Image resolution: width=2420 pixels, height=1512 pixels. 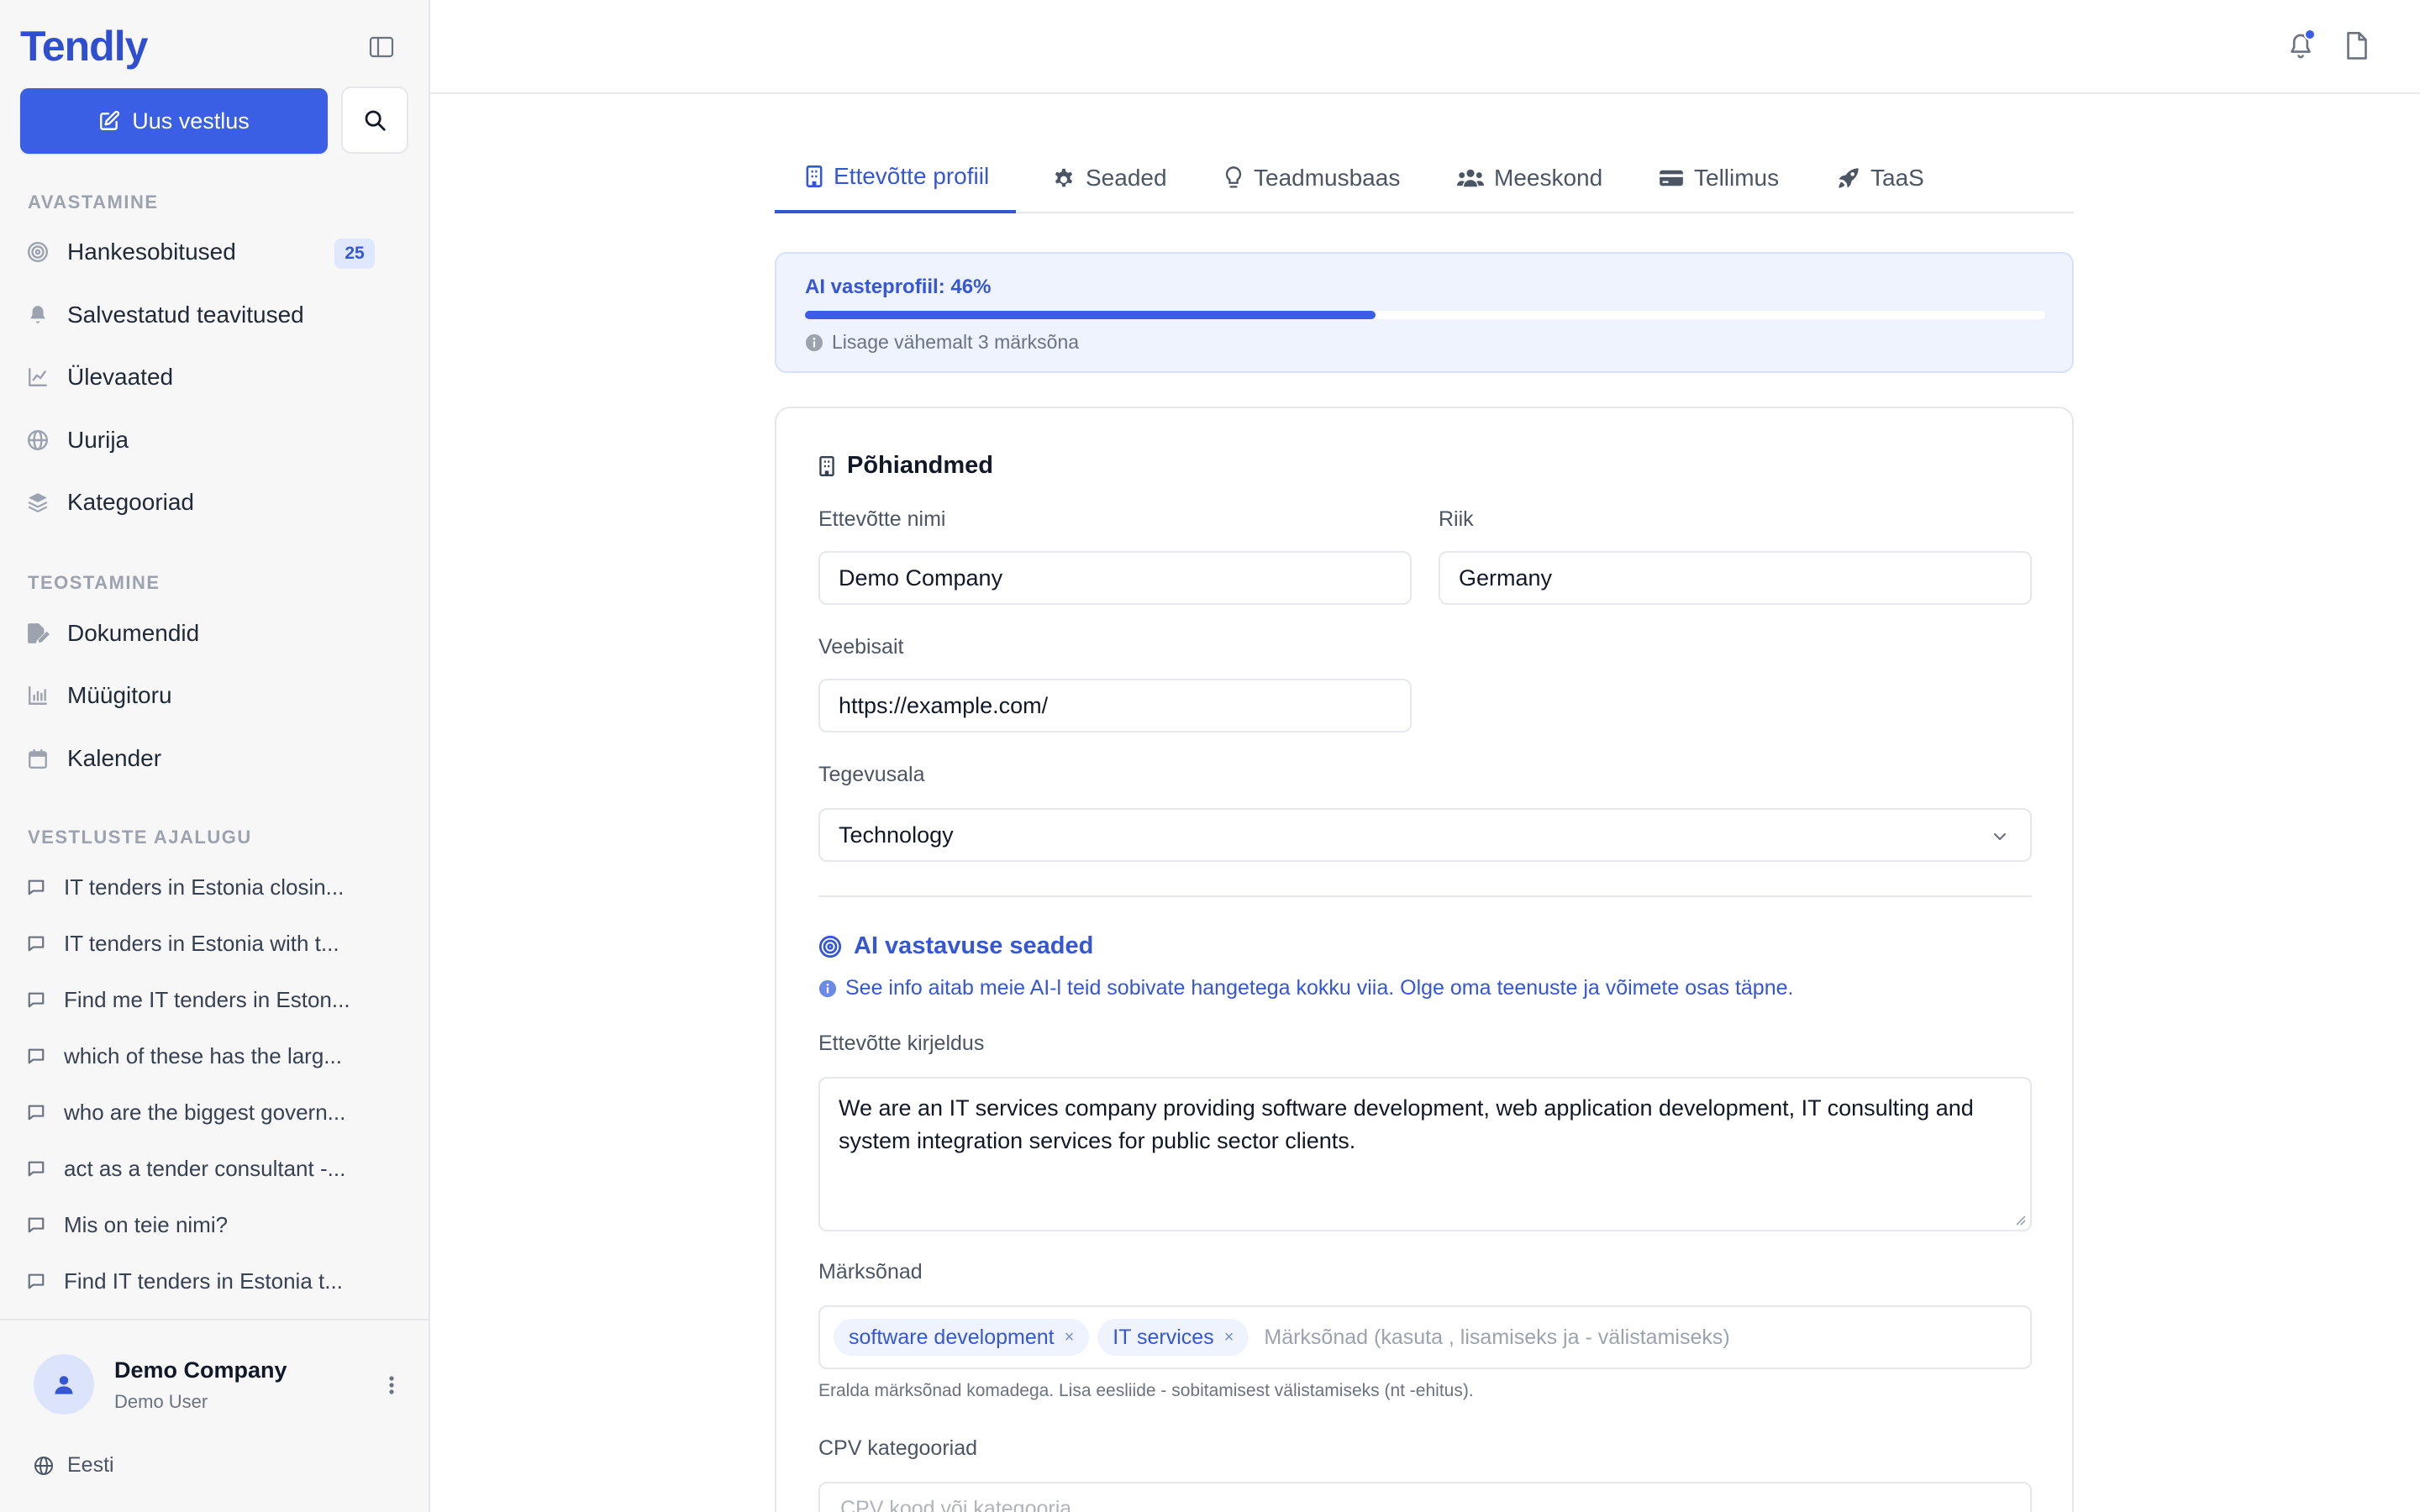 I want to click on sidebar-item-muugitoru: Müügitoru, so click(x=214, y=695).